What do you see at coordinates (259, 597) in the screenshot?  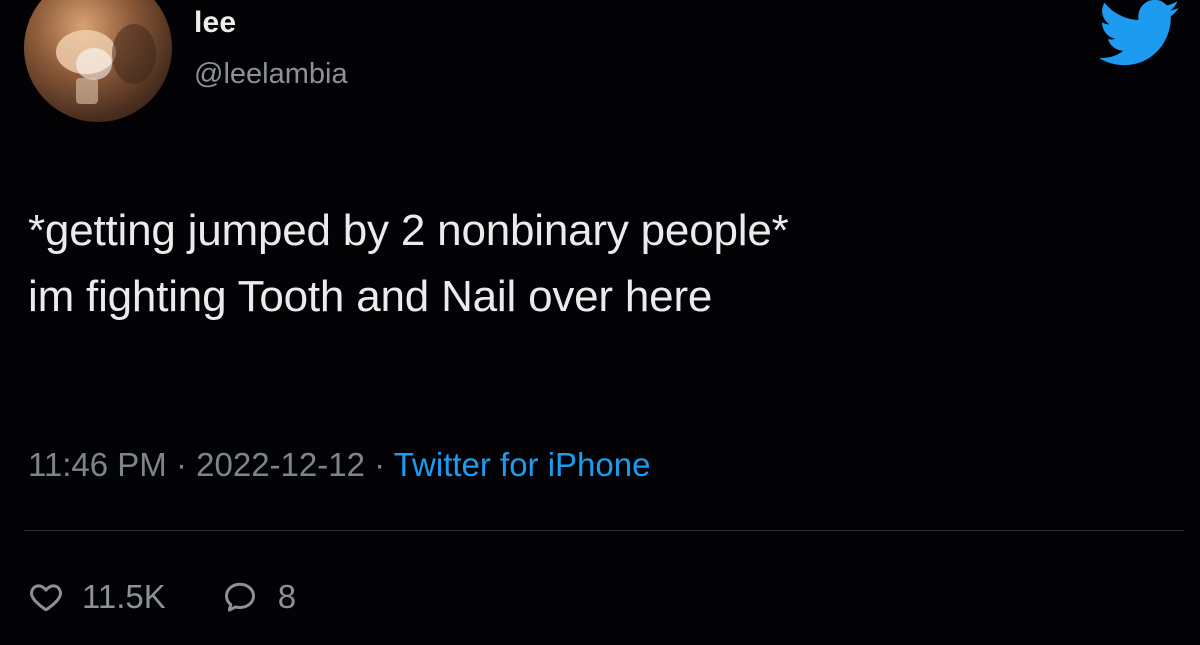 I see `reply-button: 8` at bounding box center [259, 597].